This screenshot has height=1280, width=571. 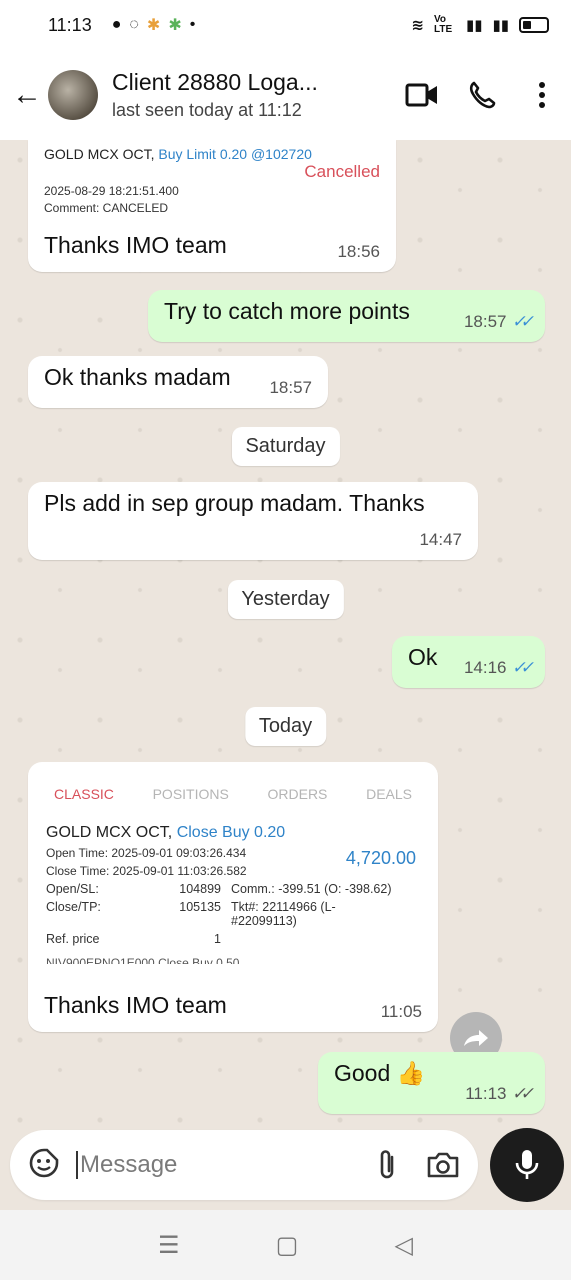 I want to click on system-nav-bar: ☰ ▢ ◁, so click(x=285, y=1245).